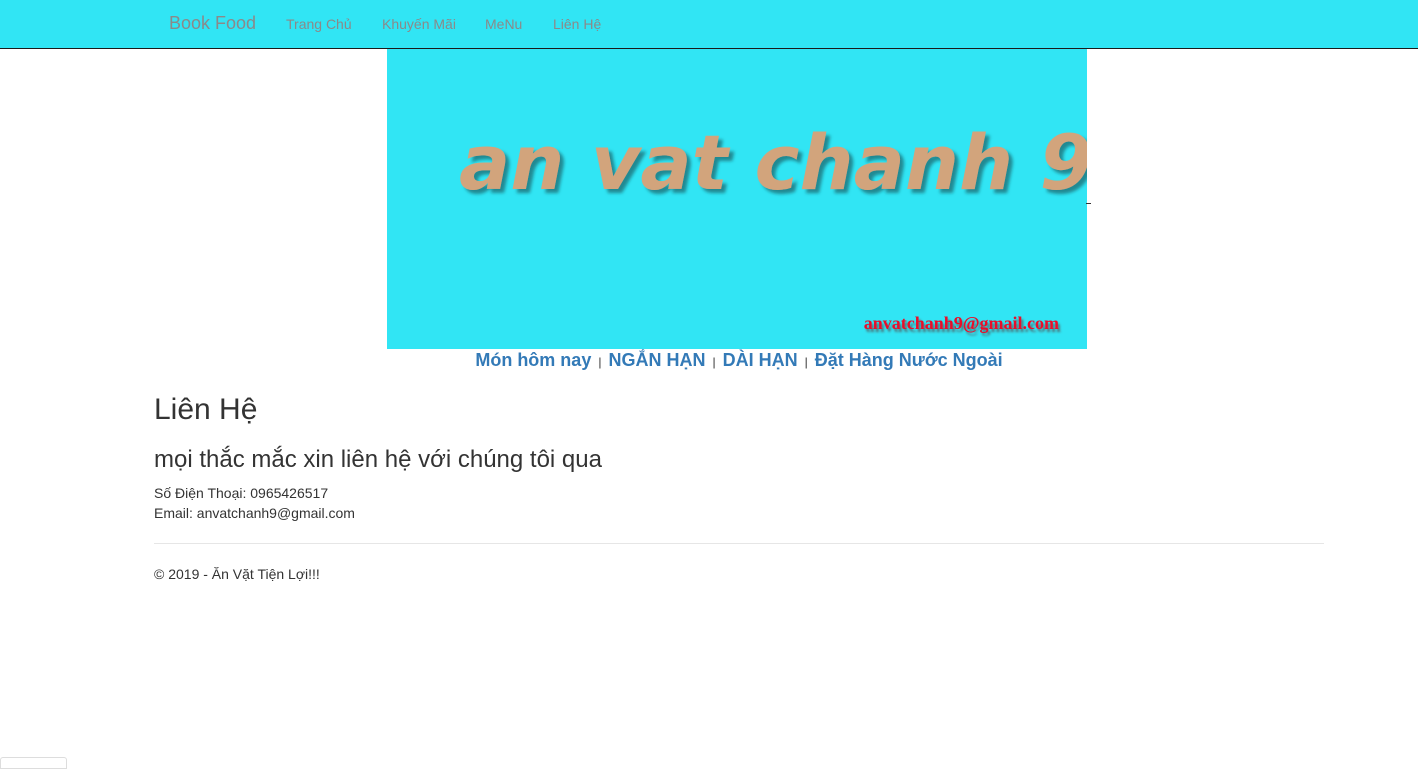 This screenshot has height=769, width=1418. I want to click on nav-link-contact: Liên Hệ, so click(577, 24).